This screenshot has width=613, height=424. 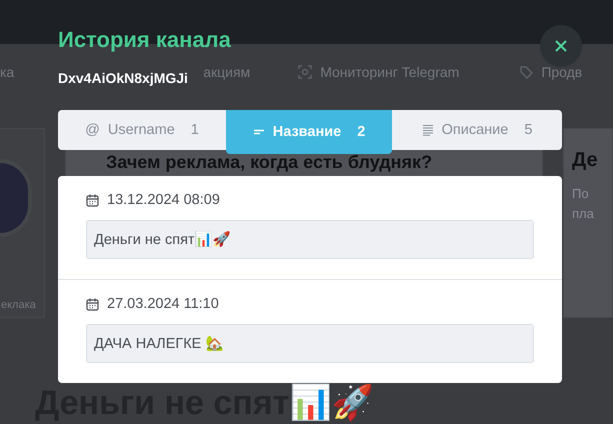 What do you see at coordinates (270, 162) in the screenshot?
I see `card-heading: Зачем реклама, когда есть блудняк?` at bounding box center [270, 162].